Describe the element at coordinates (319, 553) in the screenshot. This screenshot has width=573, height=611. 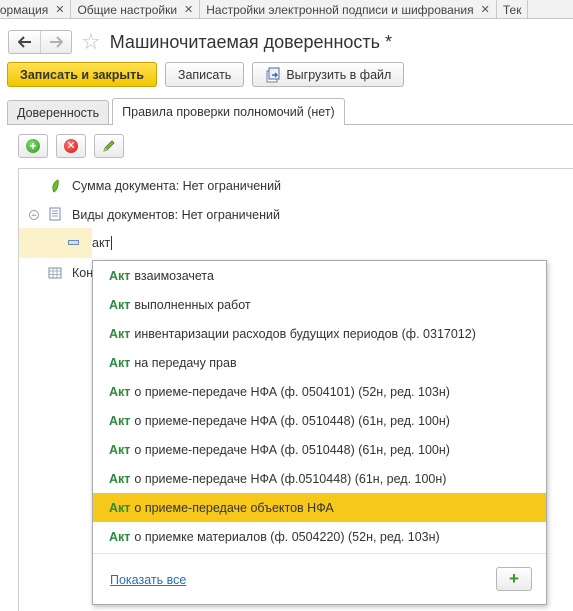
I see `dropdown-divider` at that location.